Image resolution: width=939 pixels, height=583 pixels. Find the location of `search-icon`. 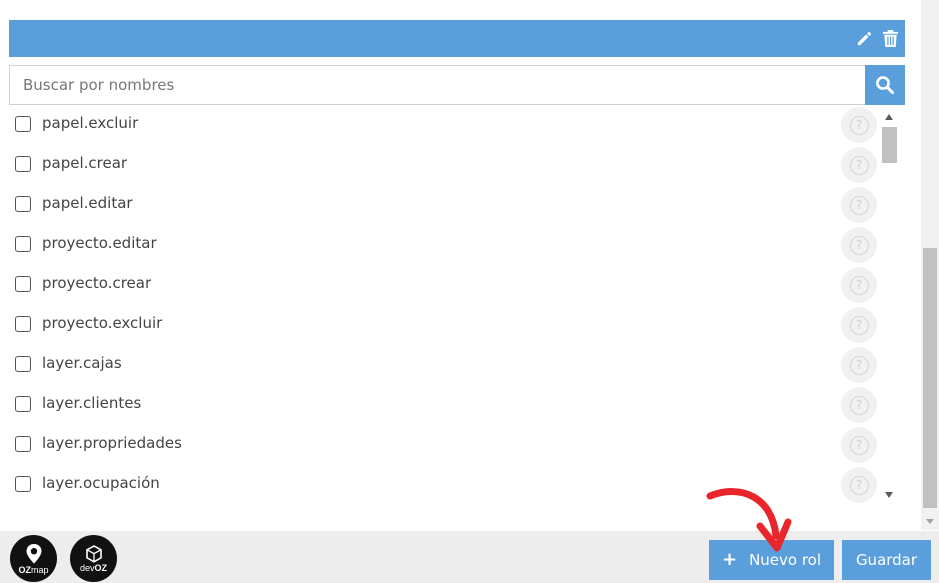

search-icon is located at coordinates (885, 85).